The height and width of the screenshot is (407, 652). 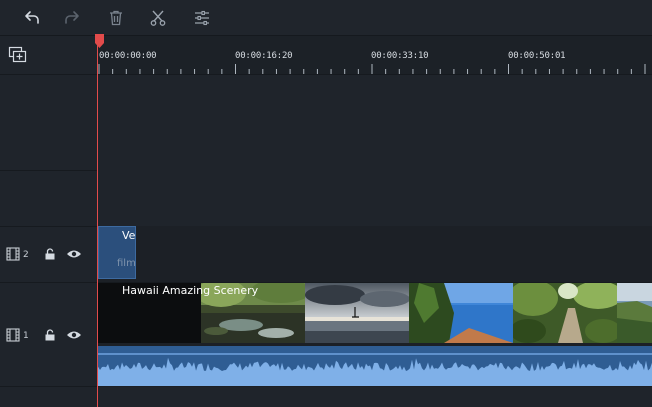 I want to click on thumbnail-ocean-sunset, so click(x=357, y=313).